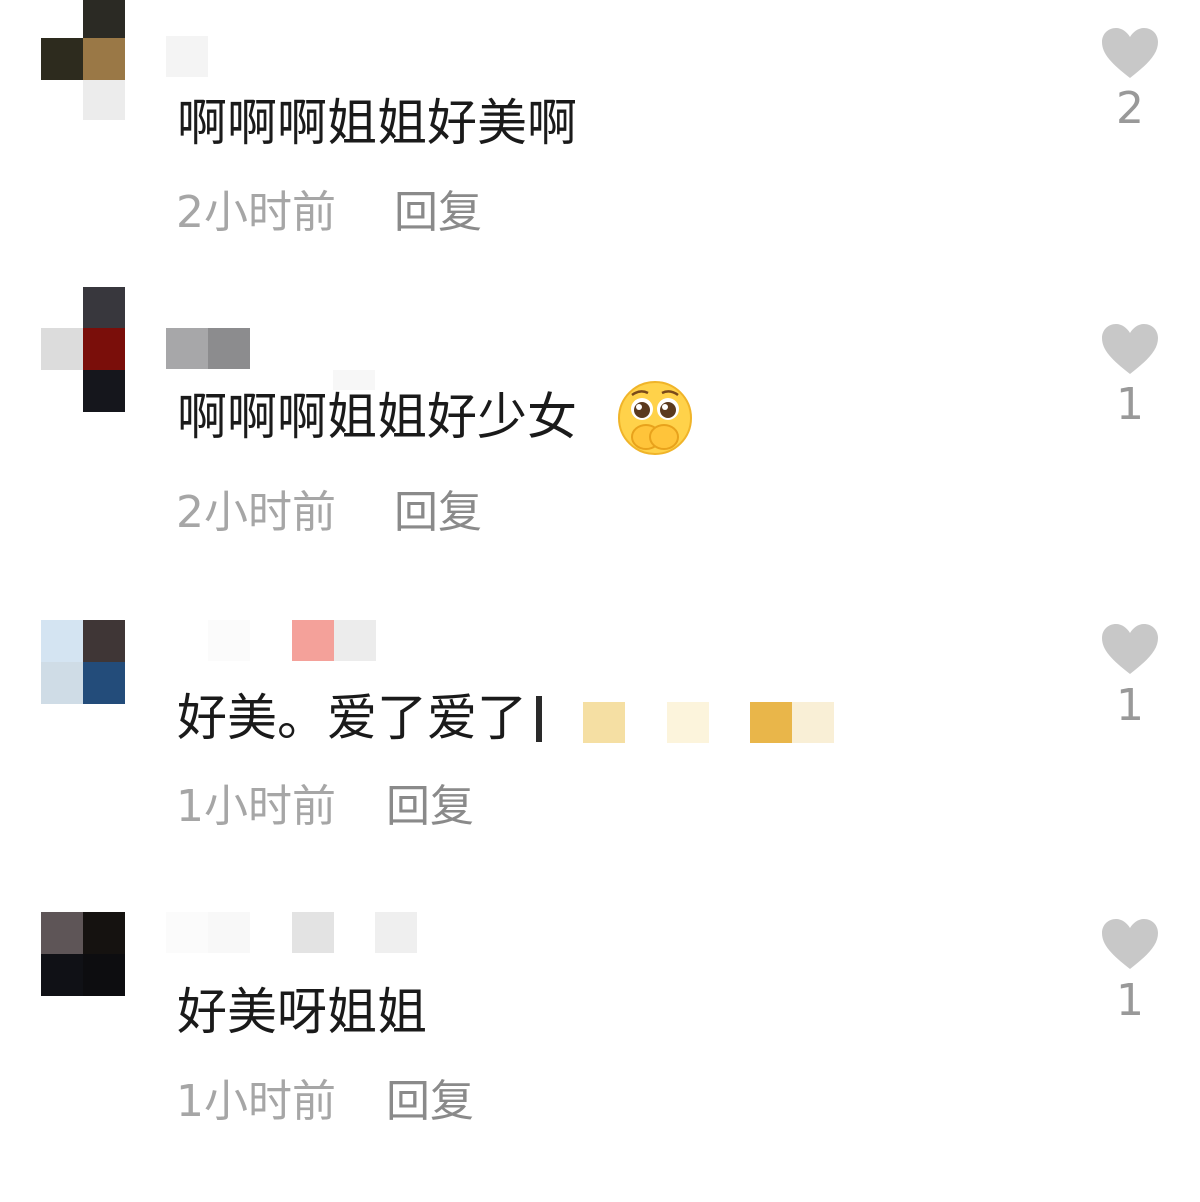  What do you see at coordinates (302, 1012) in the screenshot?
I see `comment-text: 好美呀姐姐` at bounding box center [302, 1012].